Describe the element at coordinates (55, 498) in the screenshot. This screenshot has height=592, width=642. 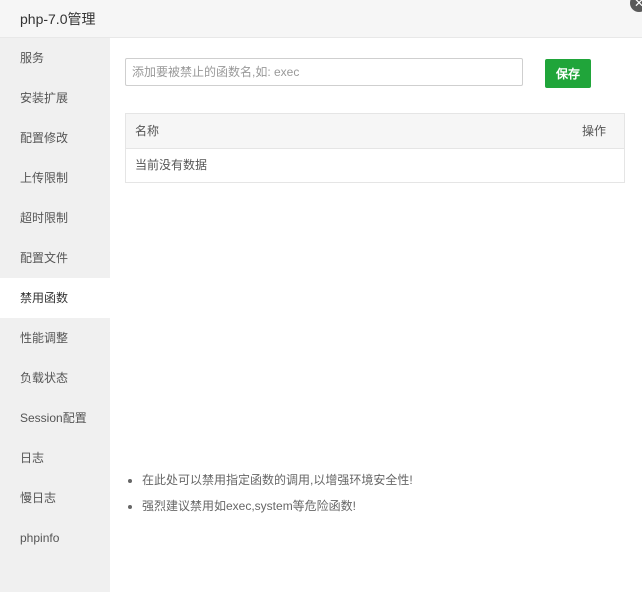
I see `sidebar-item-slow-log: 慢日志` at that location.